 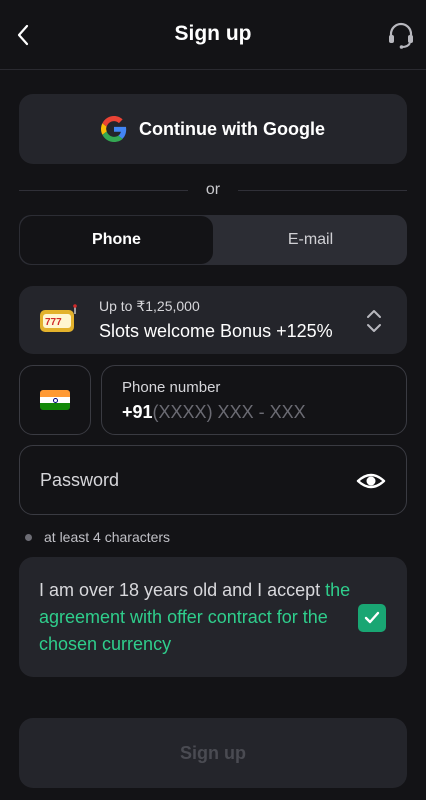 What do you see at coordinates (137, 412) in the screenshot?
I see `country-code: +91` at bounding box center [137, 412].